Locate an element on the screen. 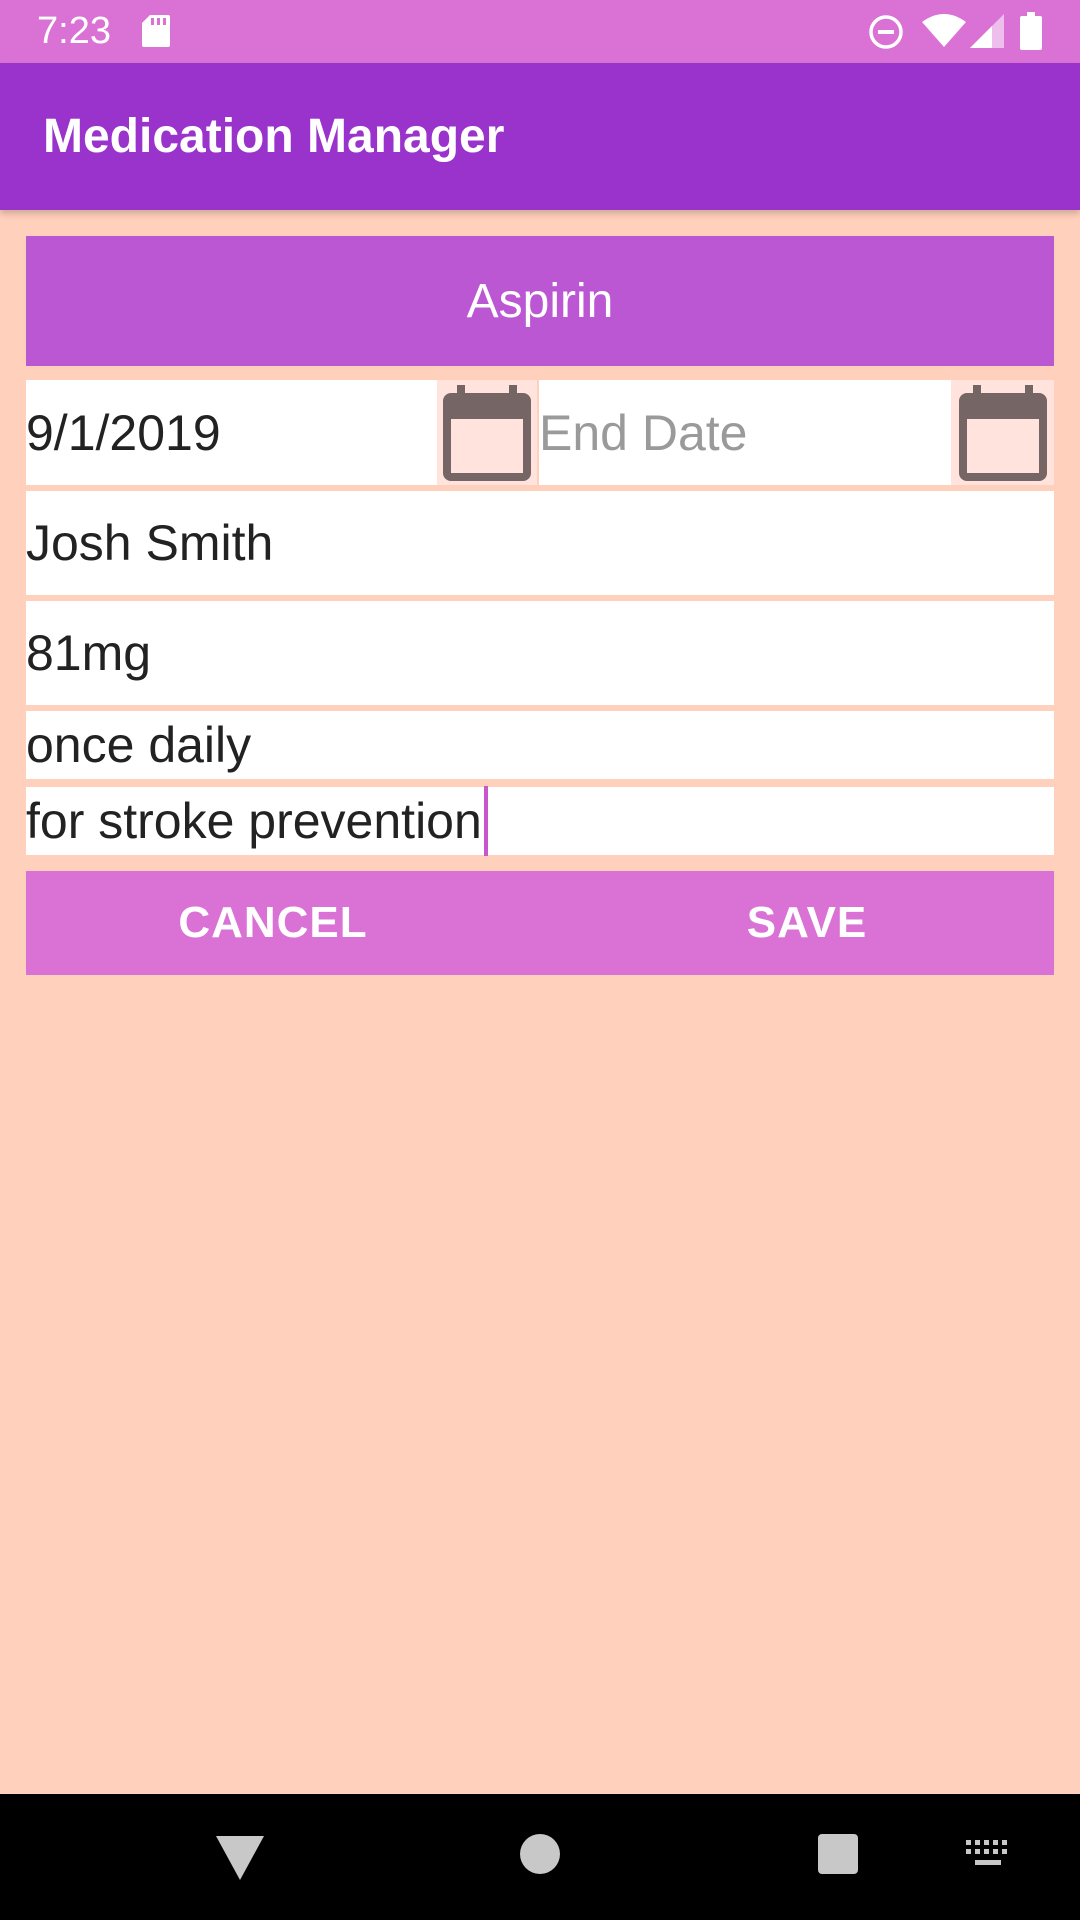 This screenshot has height=1920, width=1080. signal-icon is located at coordinates (987, 31).